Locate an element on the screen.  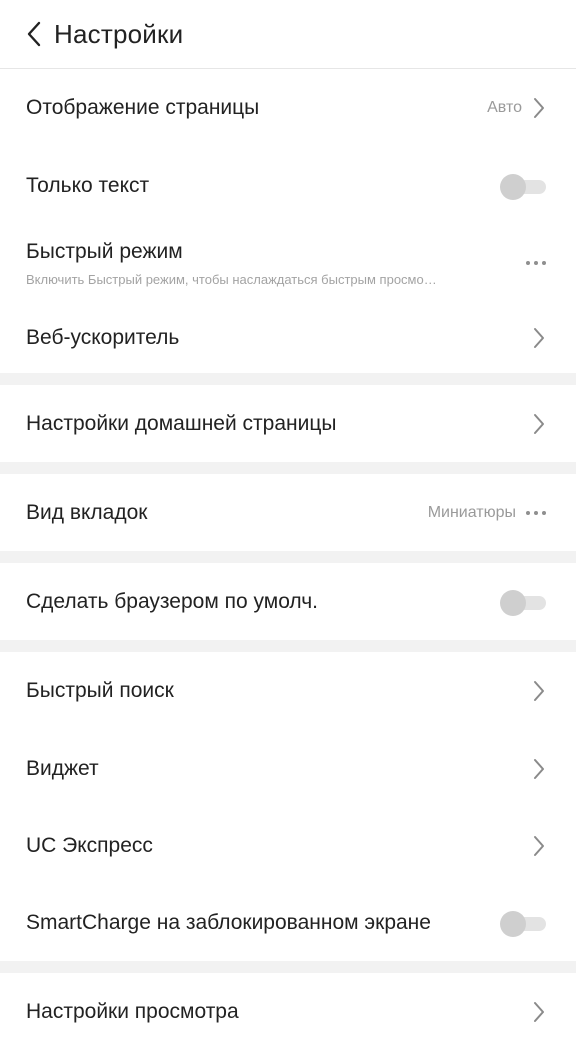
row-widget: Виджет is located at coordinates (288, 768).